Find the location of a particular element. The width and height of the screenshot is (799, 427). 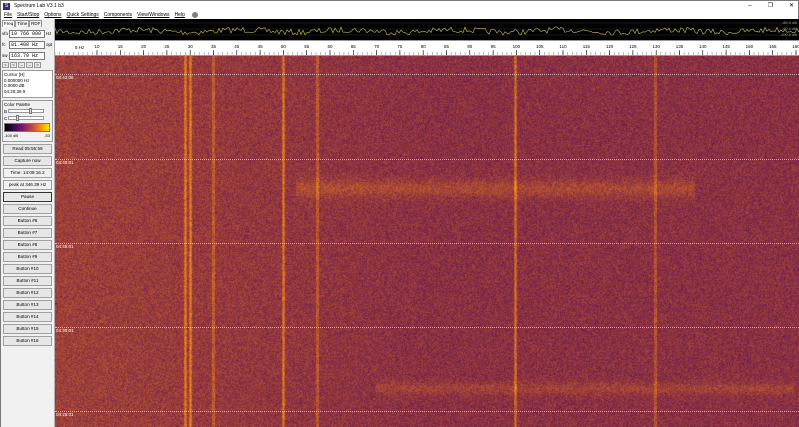

scroll-buttons: < < – – > is located at coordinates (27, 65).